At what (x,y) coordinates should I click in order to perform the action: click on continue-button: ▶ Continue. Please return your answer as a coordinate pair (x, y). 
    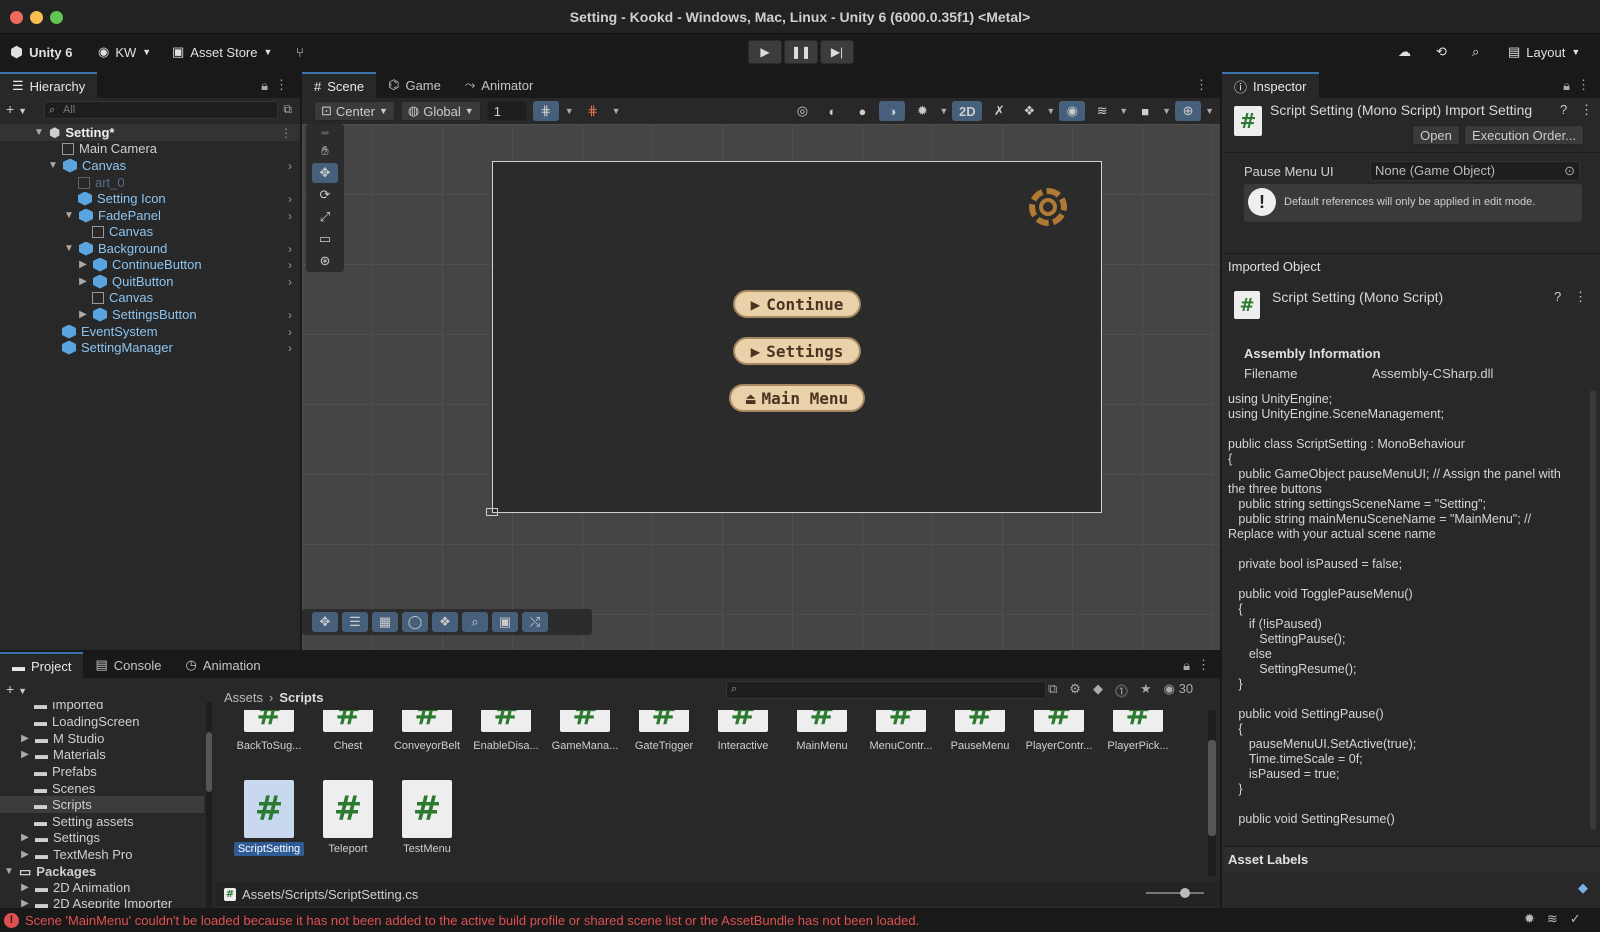
    Looking at the image, I should click on (797, 304).